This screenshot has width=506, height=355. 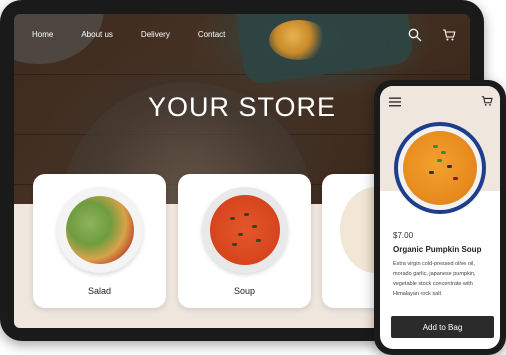 What do you see at coordinates (244, 291) in the screenshot?
I see `product-label: Soup` at bounding box center [244, 291].